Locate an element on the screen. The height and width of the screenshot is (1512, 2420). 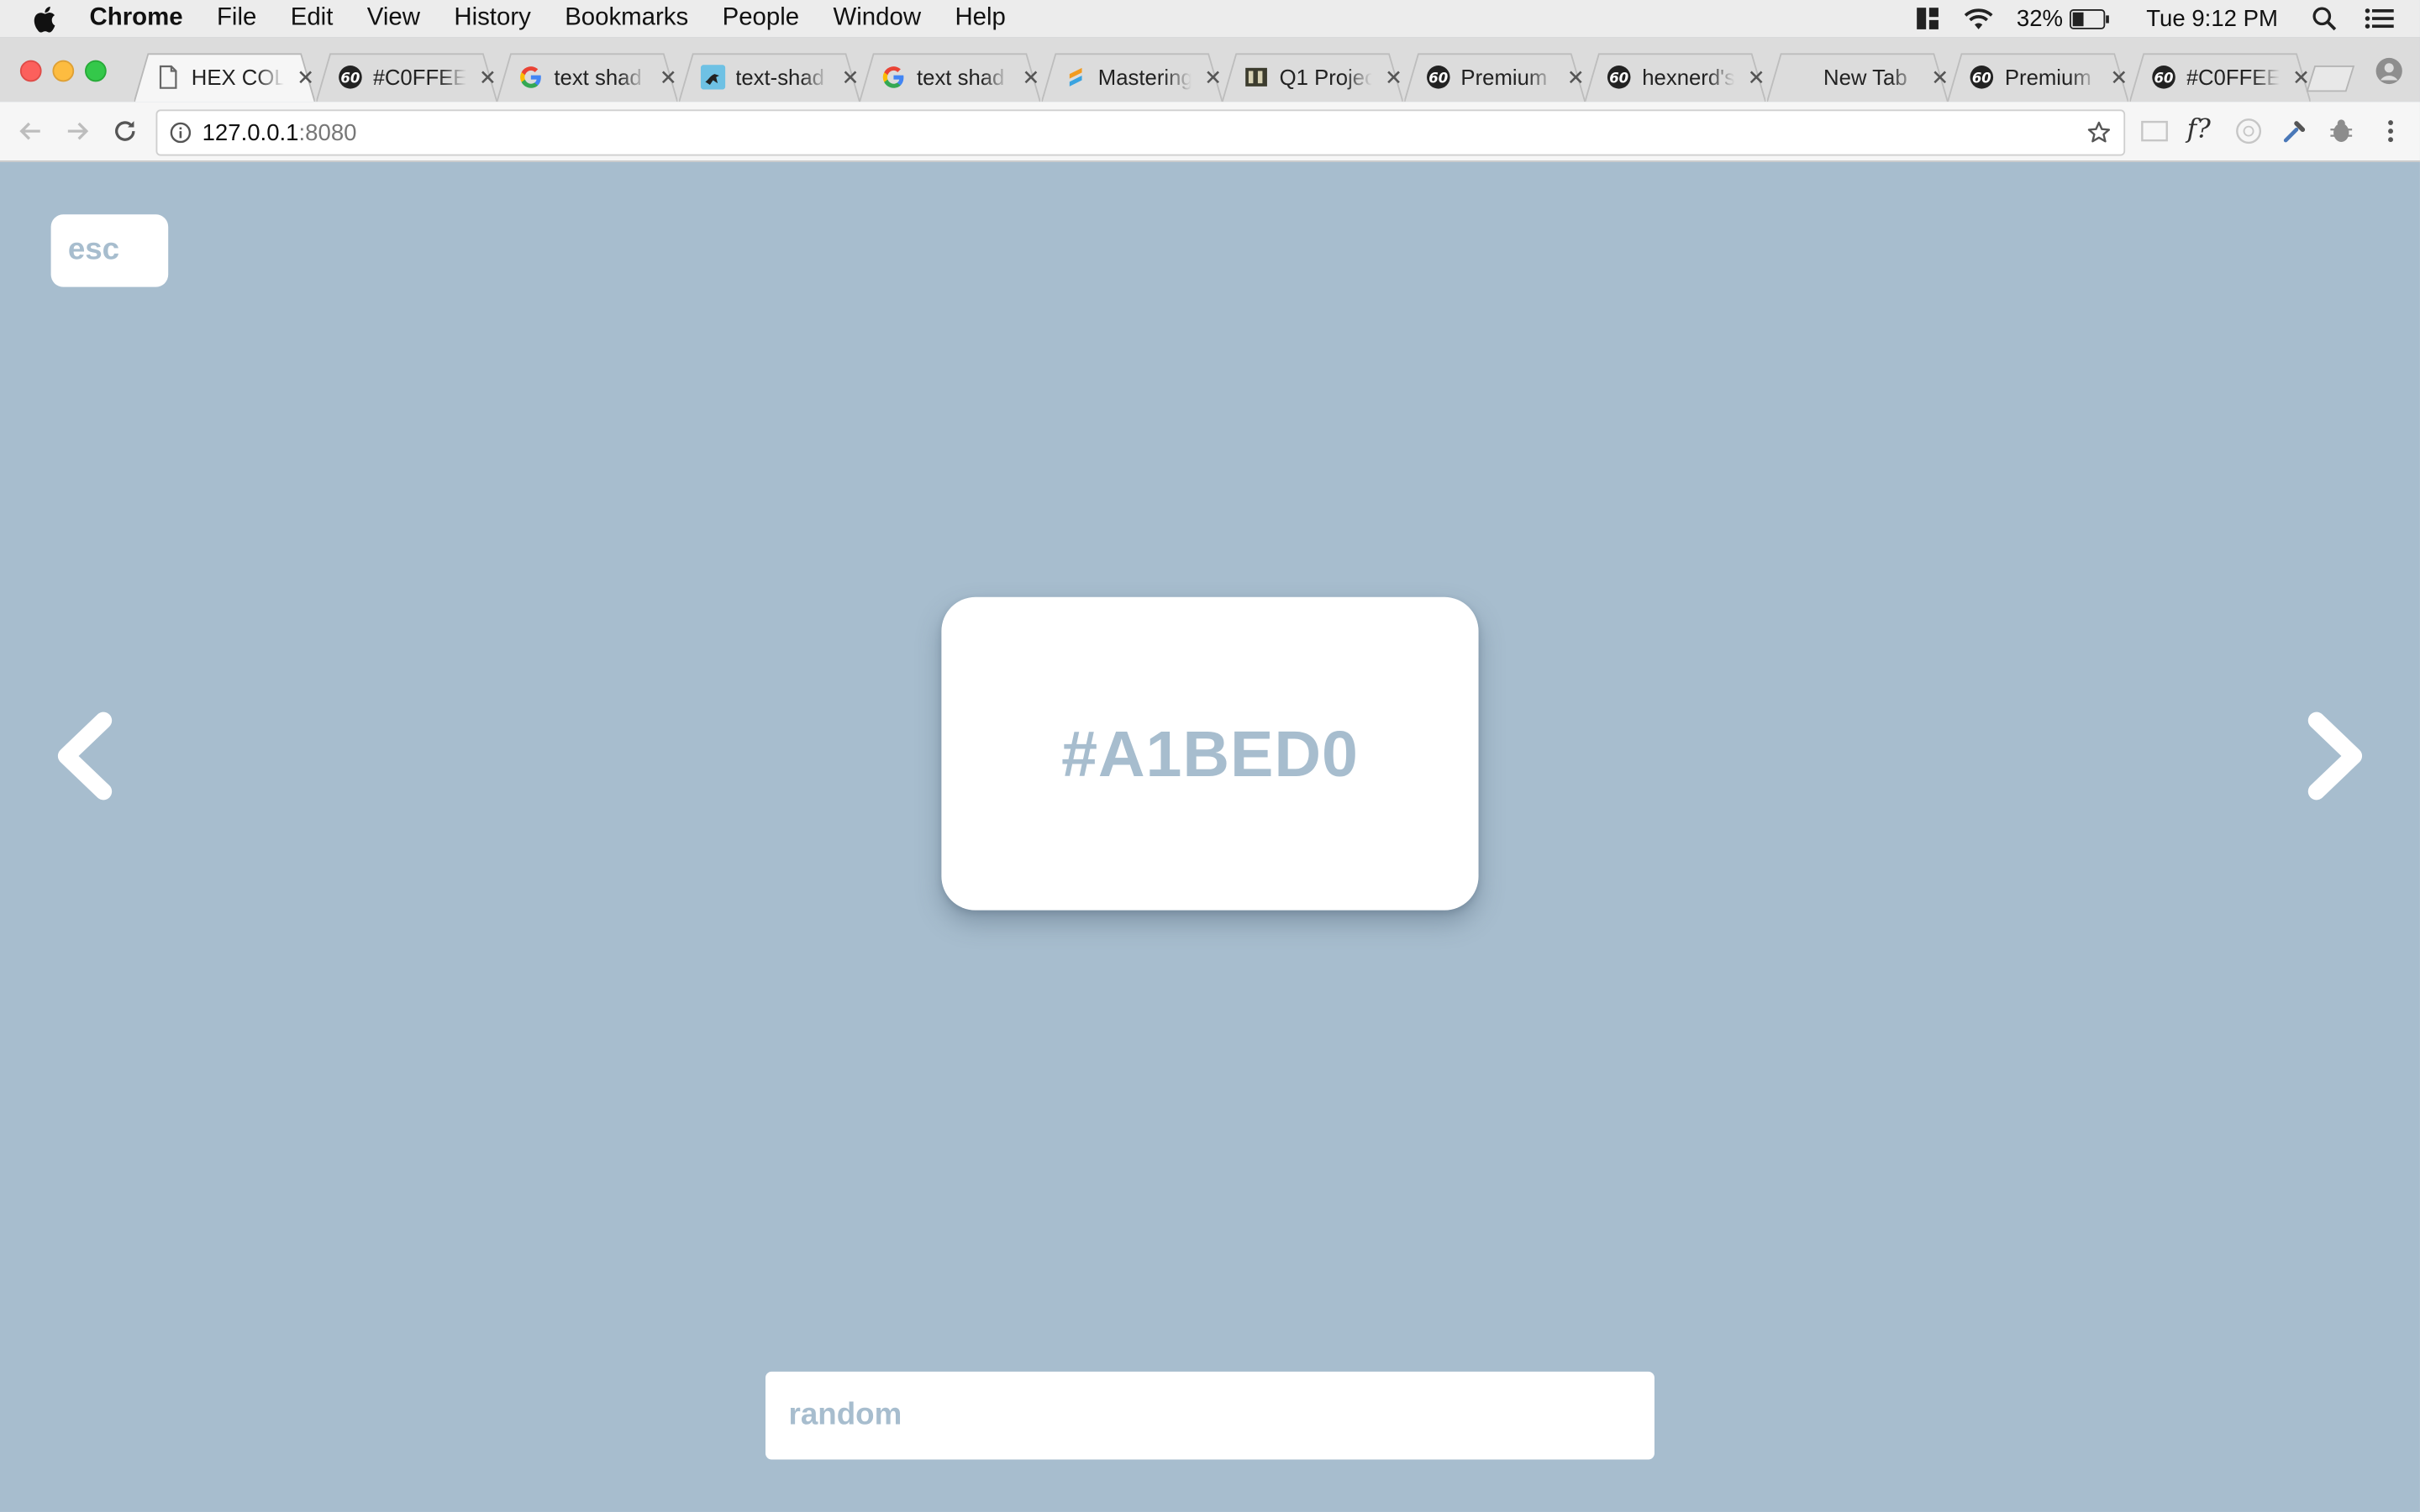
url-port: :8080 is located at coordinates (327, 132).